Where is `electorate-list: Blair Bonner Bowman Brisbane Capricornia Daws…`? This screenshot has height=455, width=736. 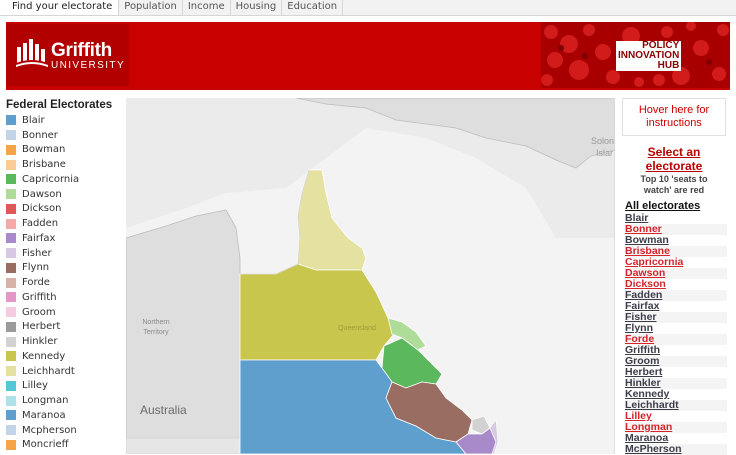 electorate-list: Blair Bonner Bowman Brisbane Capricornia Daws… is located at coordinates (676, 334).